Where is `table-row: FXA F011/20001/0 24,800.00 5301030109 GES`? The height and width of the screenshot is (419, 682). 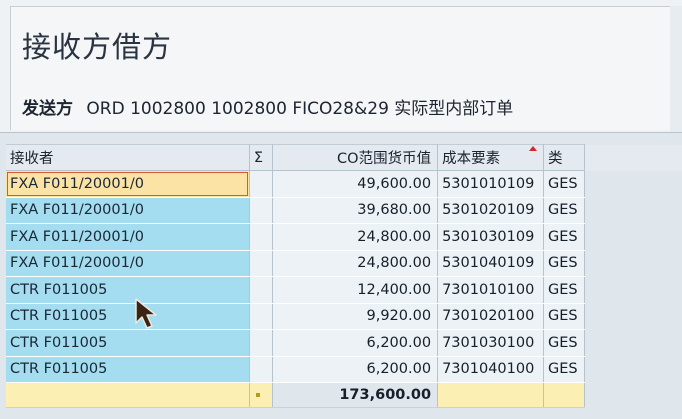 table-row: FXA F011/20001/0 24,800.00 5301030109 GES is located at coordinates (344, 237).